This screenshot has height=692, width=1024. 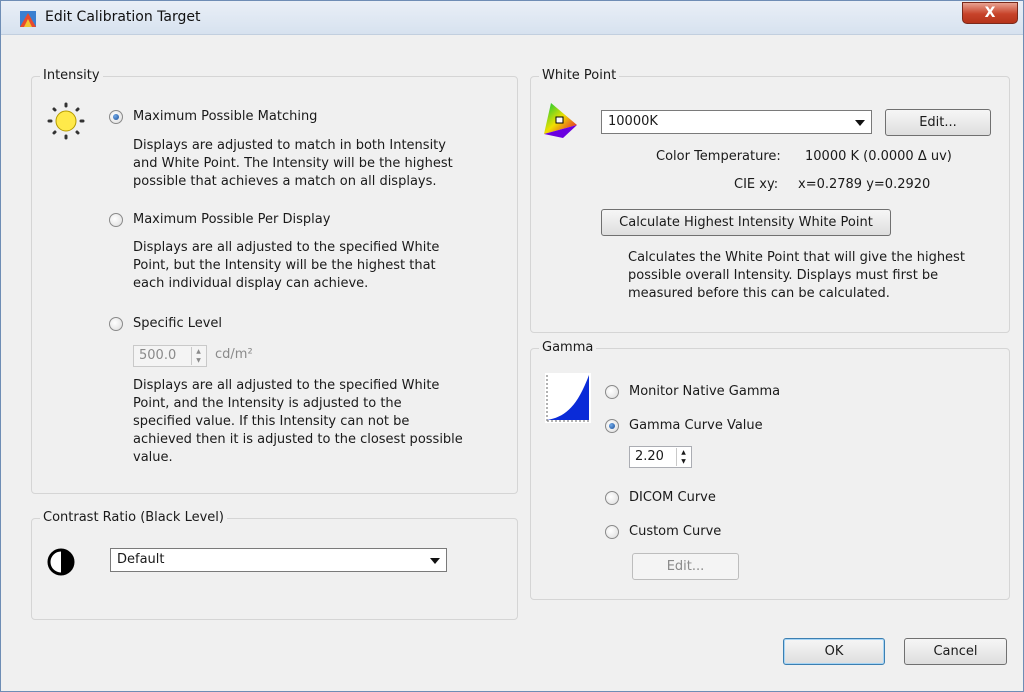 I want to click on radio-dicom-curve, so click(x=612, y=498).